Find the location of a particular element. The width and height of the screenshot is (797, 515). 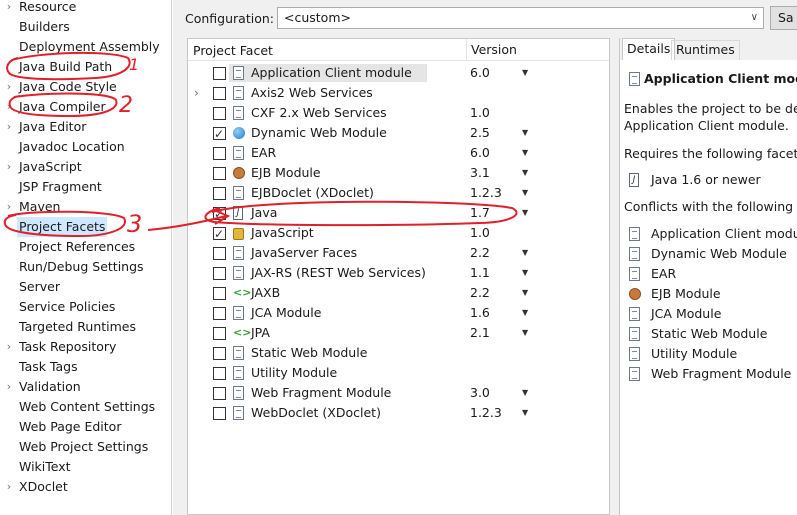

column-header-facet: Project Facet is located at coordinates (233, 50).